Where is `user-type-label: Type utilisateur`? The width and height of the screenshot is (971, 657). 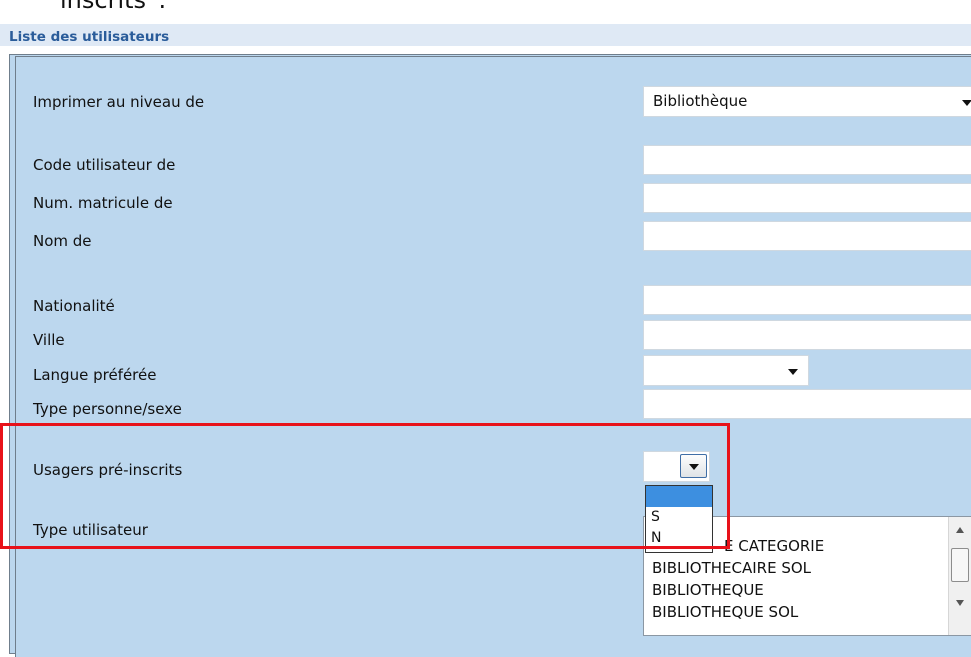
user-type-label: Type utilisateur is located at coordinates (90, 530).